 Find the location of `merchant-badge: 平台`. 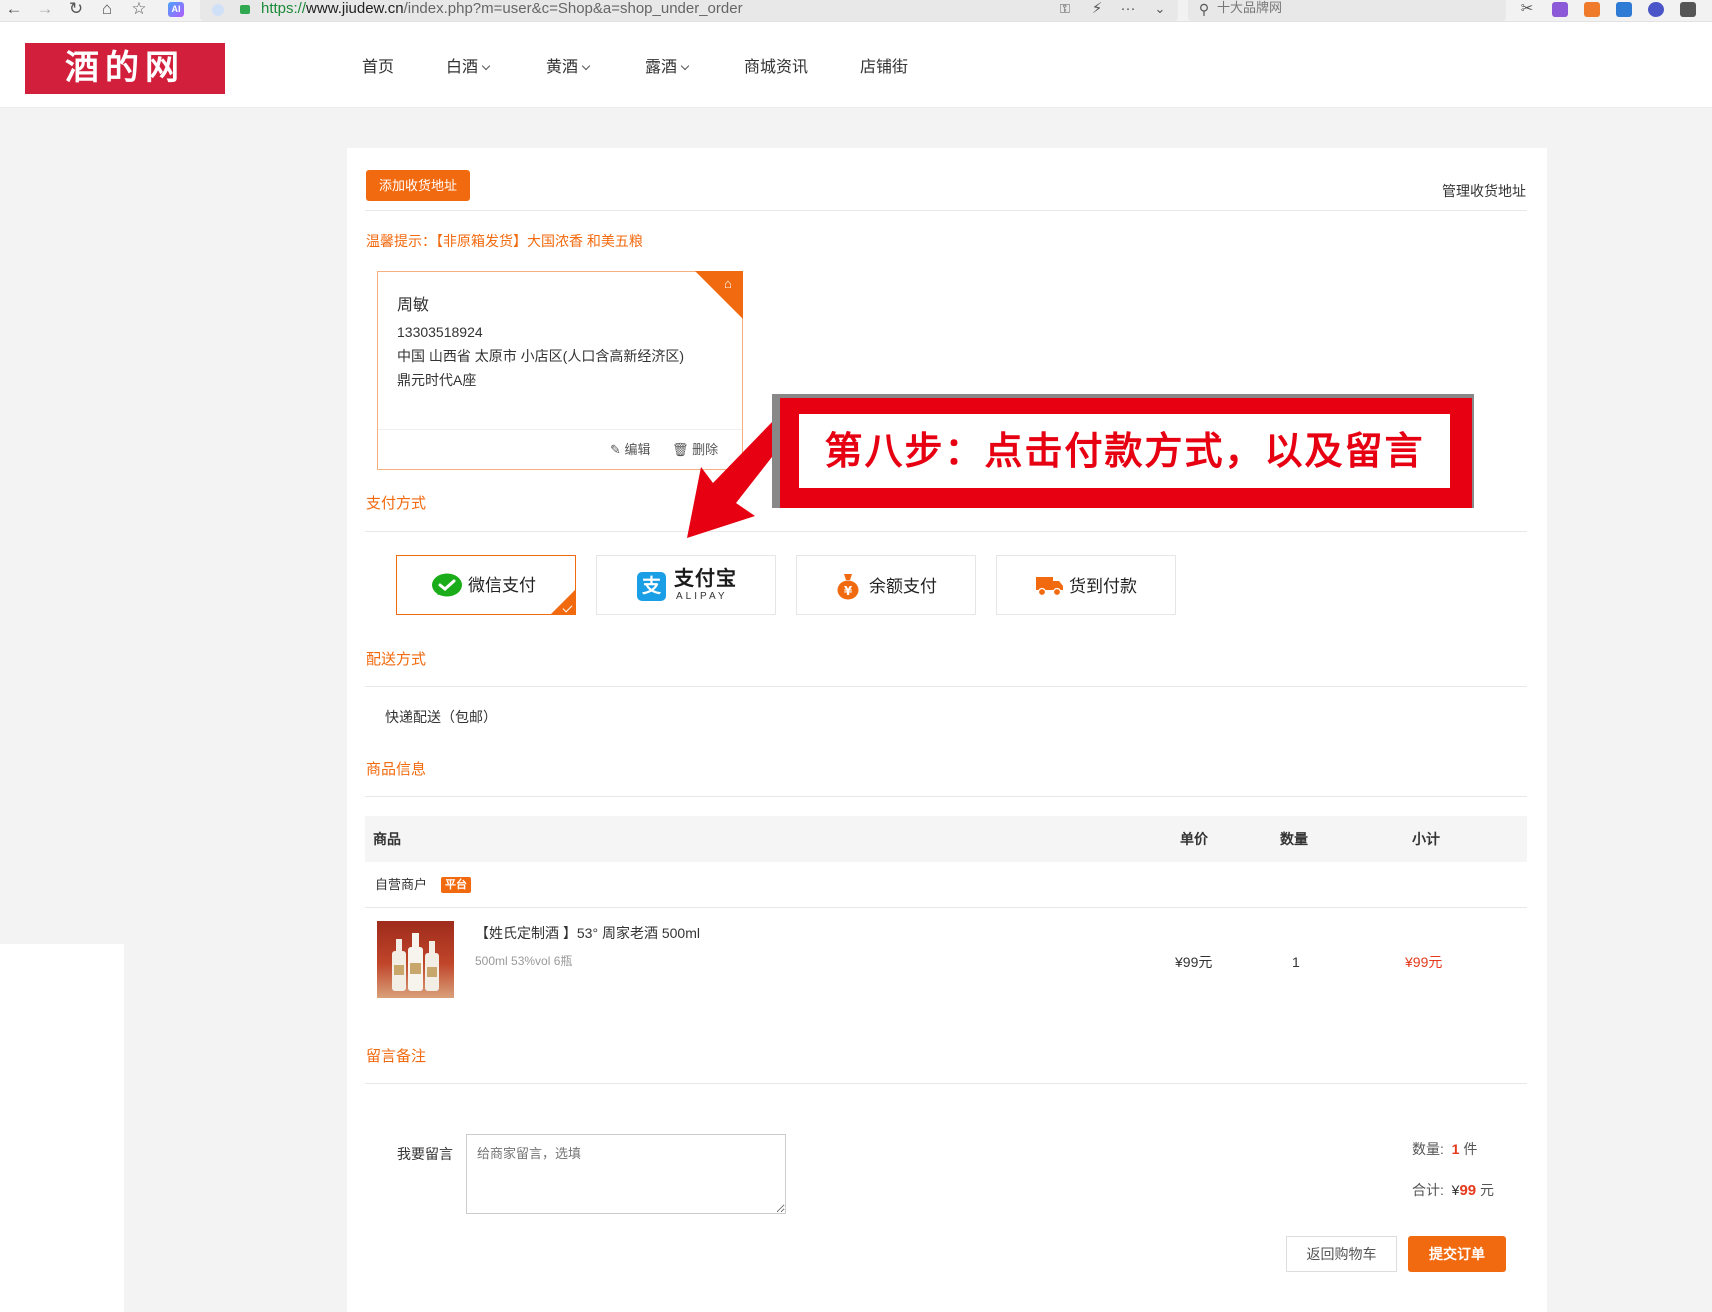

merchant-badge: 平台 is located at coordinates (456, 885).